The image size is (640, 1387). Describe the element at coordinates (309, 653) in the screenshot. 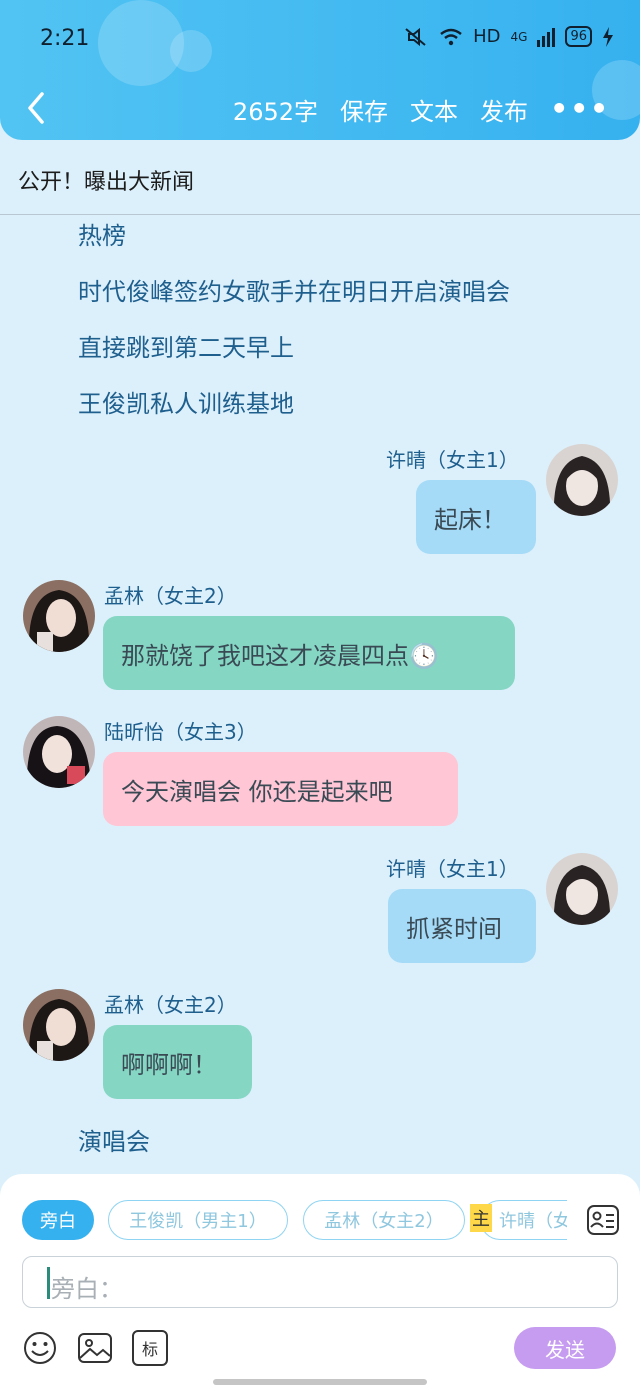

I see `message-bubble: 那就饶了我吧这才凌晨四点🕓` at that location.